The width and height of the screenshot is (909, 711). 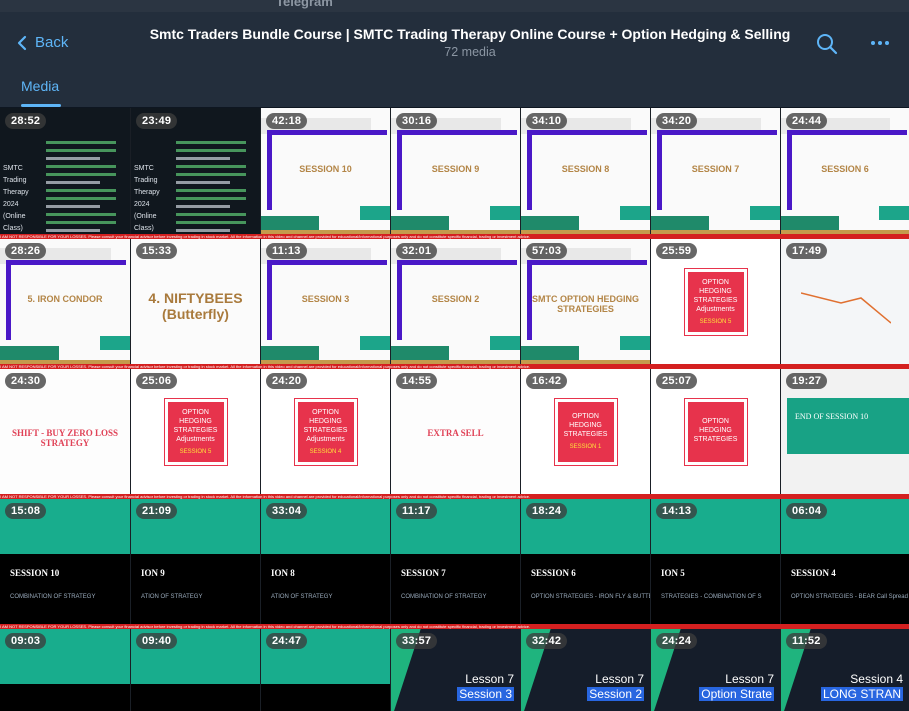 I want to click on media-thumbnail: OPTION HEDGING STRATEGIES SESSION 1 16:42, so click(x=585, y=432).